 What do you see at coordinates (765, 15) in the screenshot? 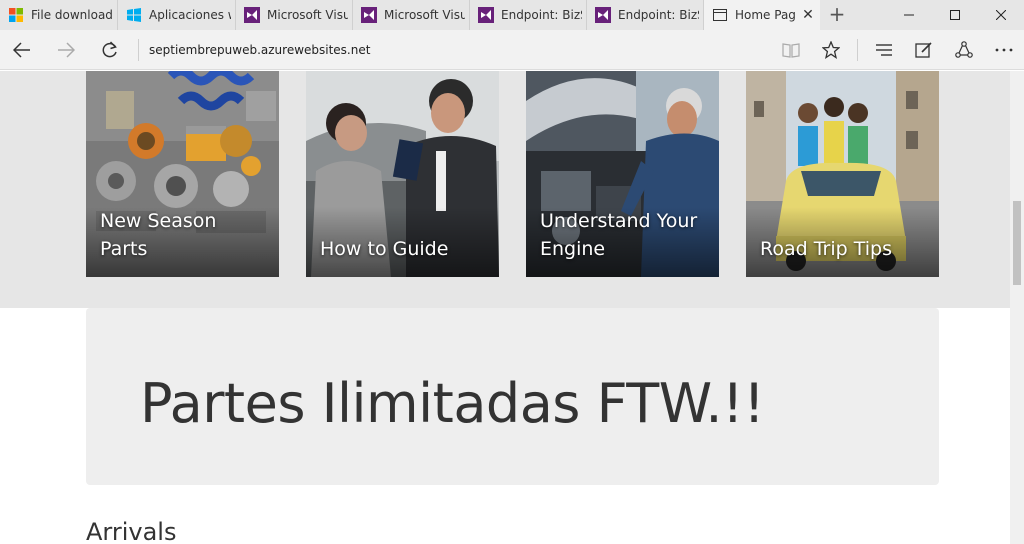
I see `tab-label: Home Page` at bounding box center [765, 15].